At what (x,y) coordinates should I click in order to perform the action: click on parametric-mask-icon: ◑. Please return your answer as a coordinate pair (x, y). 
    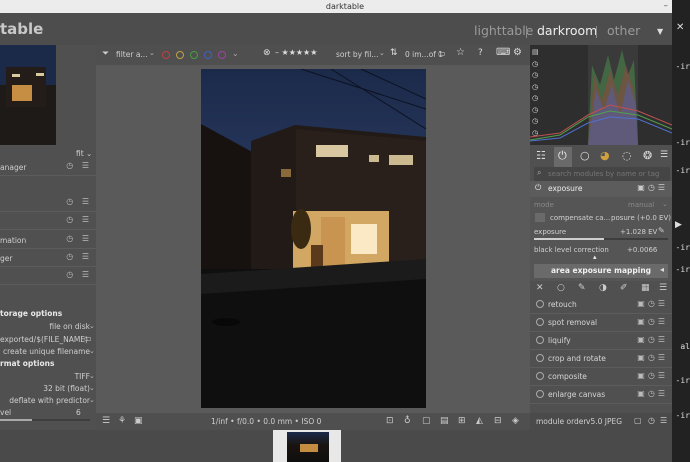
    Looking at the image, I should click on (603, 288).